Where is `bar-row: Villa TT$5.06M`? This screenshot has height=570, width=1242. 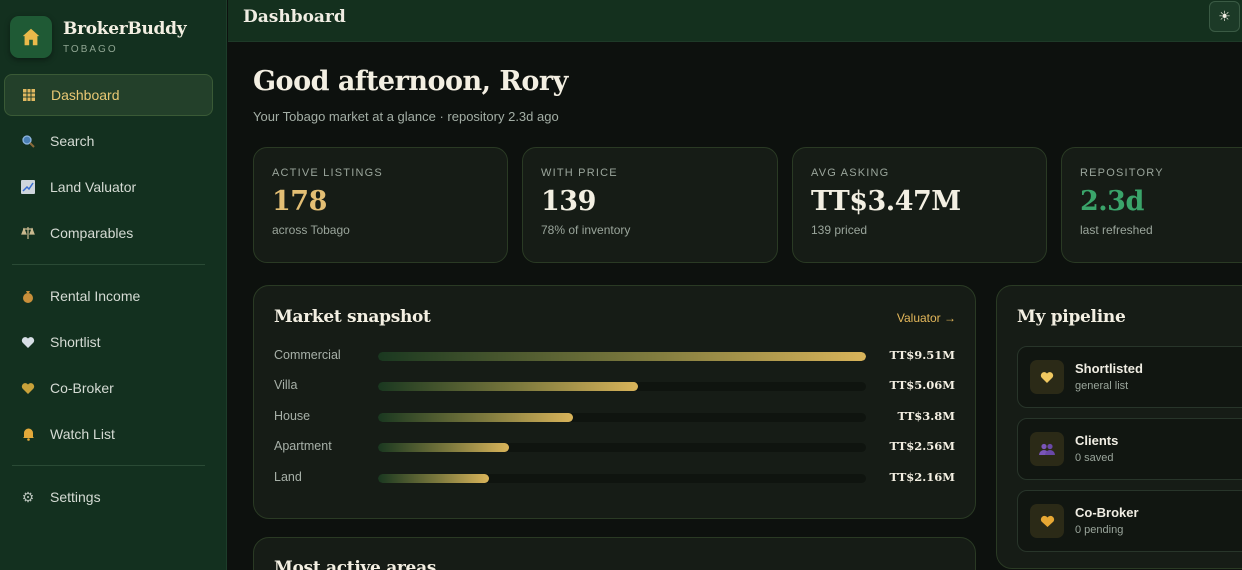 bar-row: Villa TT$5.06M is located at coordinates (614, 386).